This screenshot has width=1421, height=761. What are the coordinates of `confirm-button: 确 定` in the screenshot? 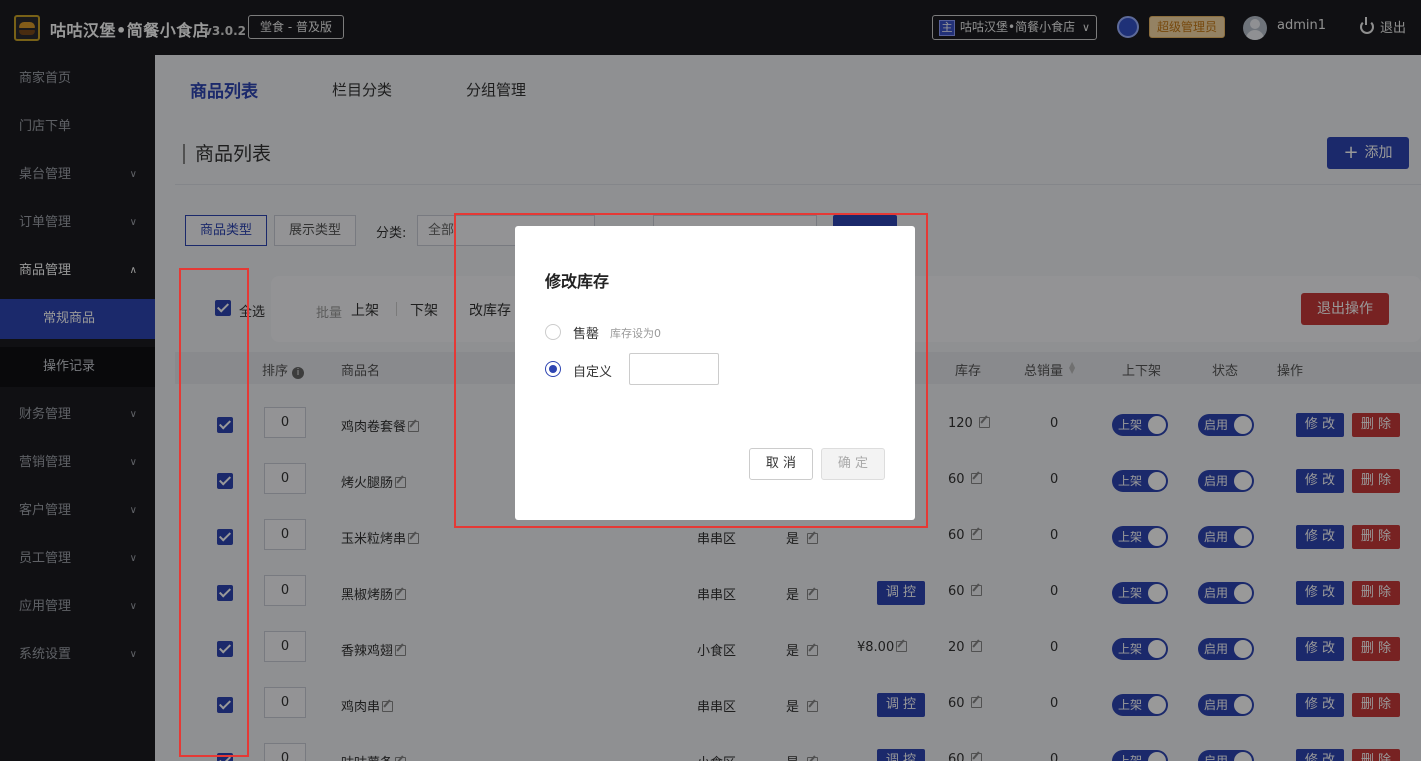 It's located at (853, 464).